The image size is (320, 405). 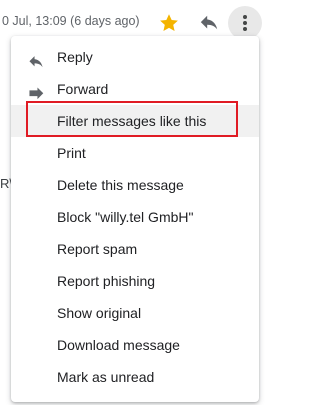 I want to click on menu-item-label: Print, so click(x=71, y=153).